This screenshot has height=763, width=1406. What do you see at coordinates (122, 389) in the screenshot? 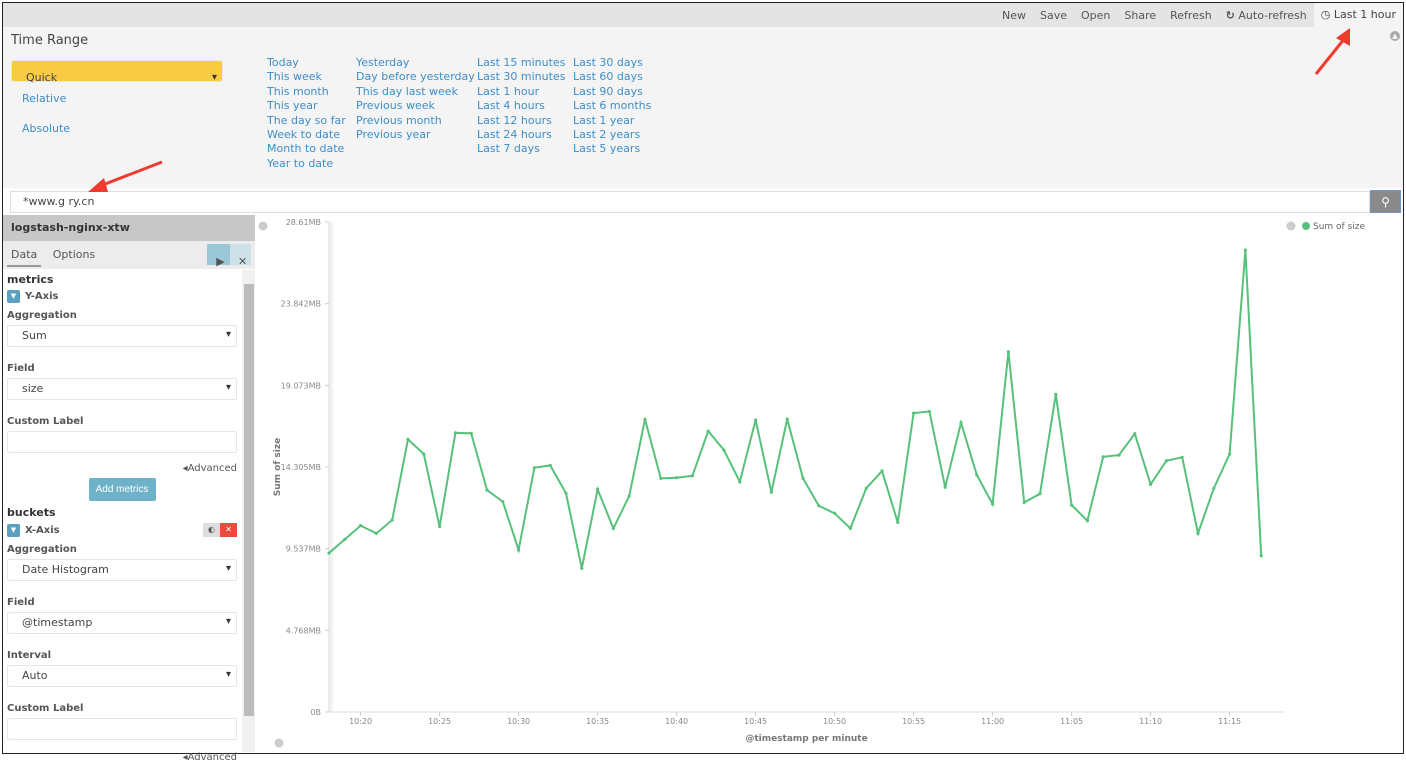
I see `metrics-field-select: size` at bounding box center [122, 389].